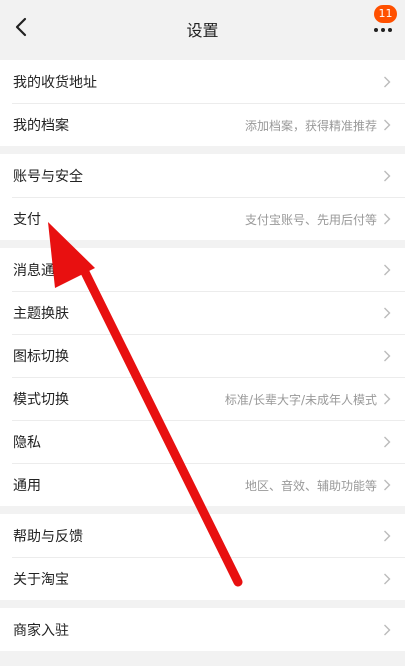 Image resolution: width=405 pixels, height=666 pixels. What do you see at coordinates (202, 312) in the screenshot?
I see `settings-item-theme: 主题换肤` at bounding box center [202, 312].